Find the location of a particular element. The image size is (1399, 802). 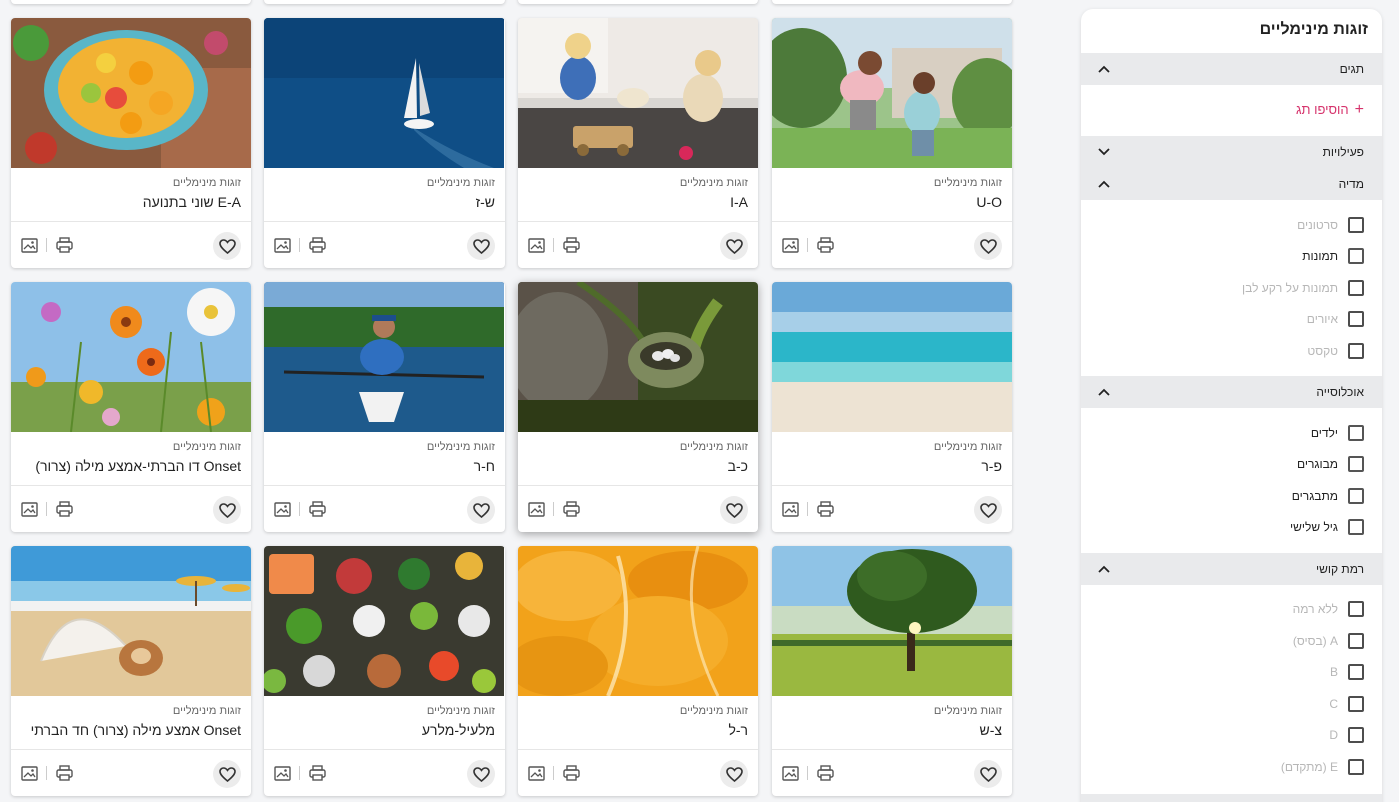

card-title: צ-ש is located at coordinates (990, 730).